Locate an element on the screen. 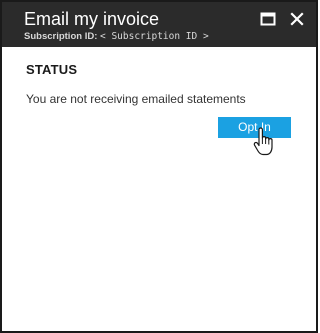 The height and width of the screenshot is (333, 320). close-button is located at coordinates (297, 19).